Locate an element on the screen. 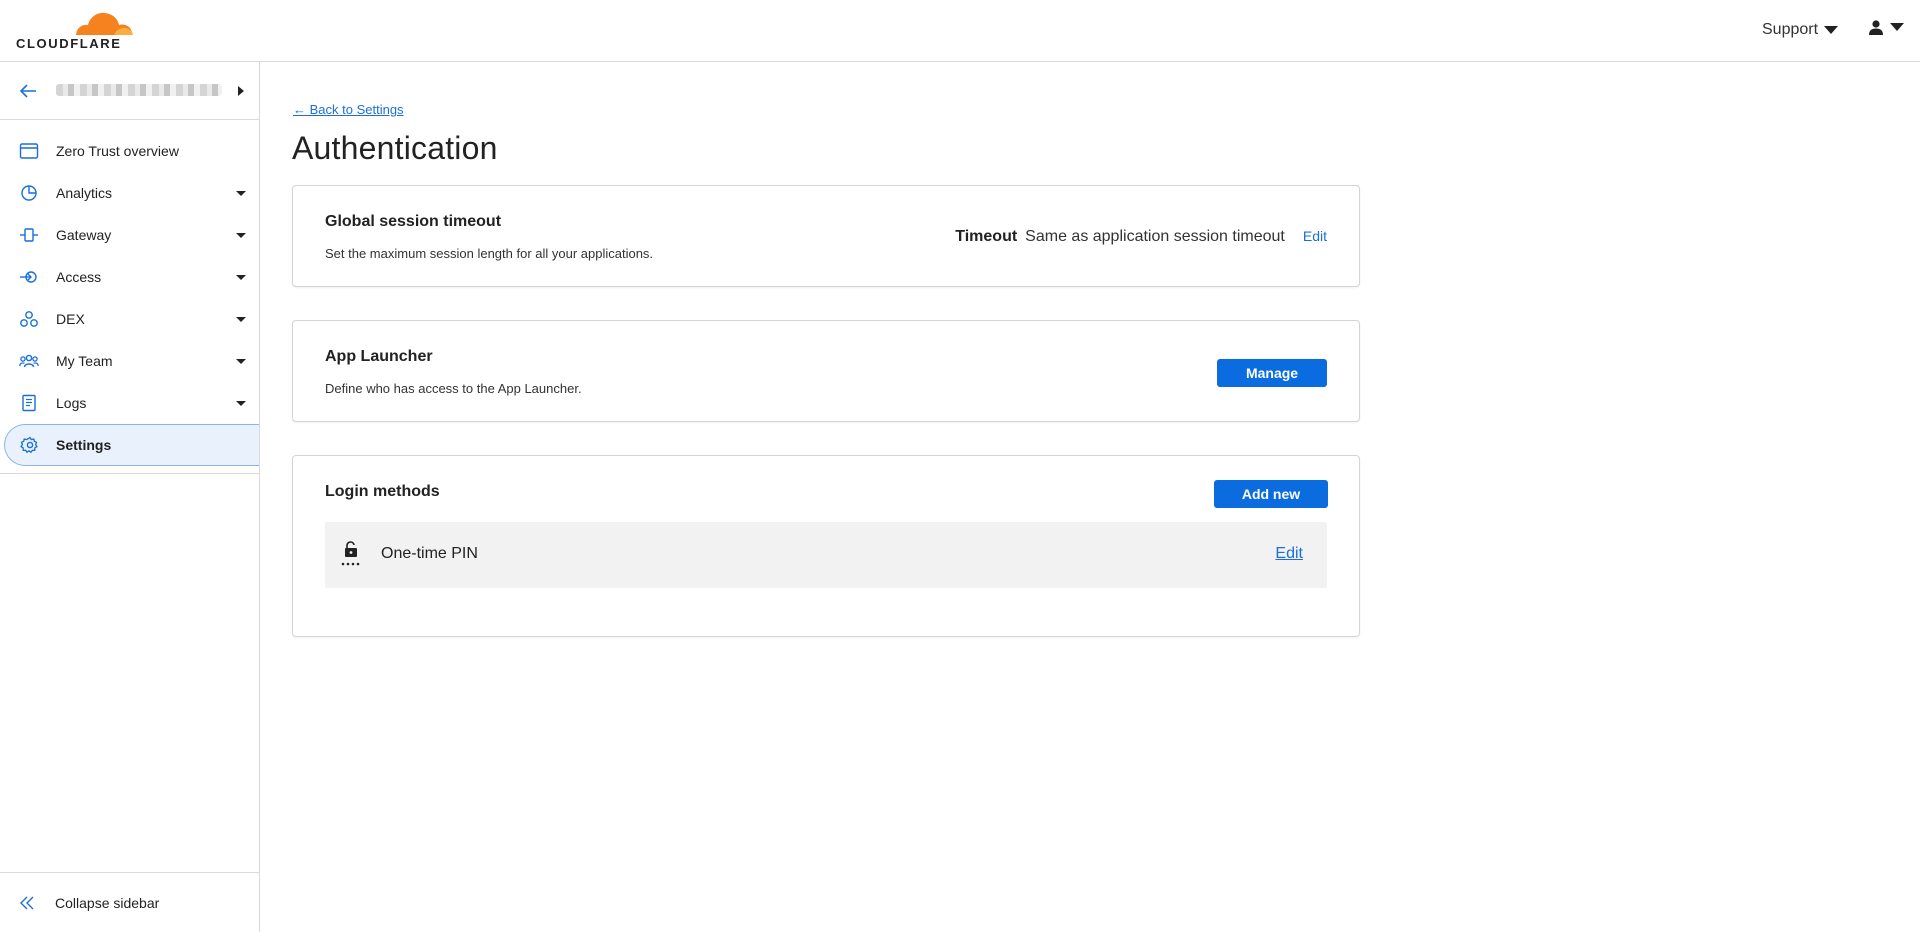 This screenshot has width=1920, height=932. sidebar-item-zero-trust-overview: Zero Trust overview is located at coordinates (129, 151).